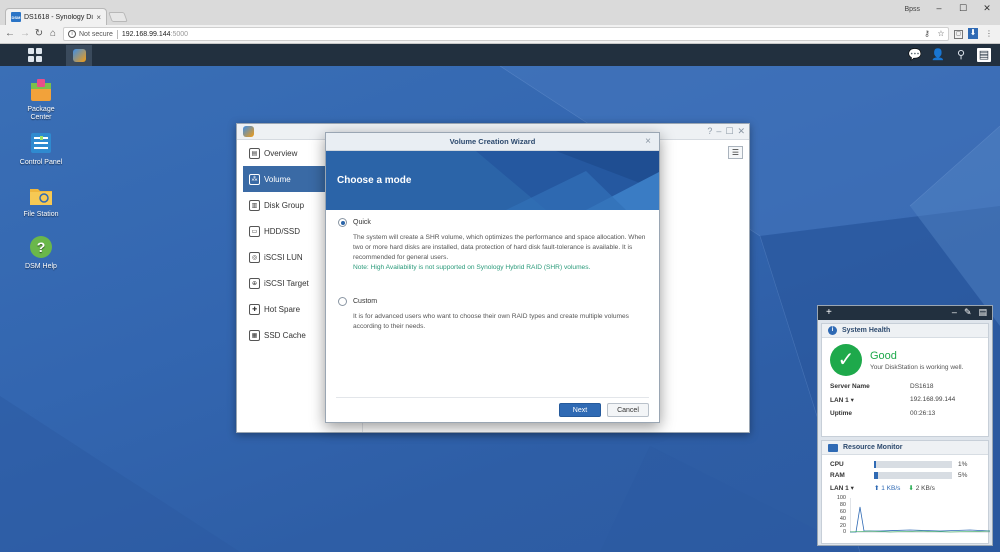  What do you see at coordinates (98, 17) in the screenshot?
I see `tab-close-icon: ×` at bounding box center [98, 17].